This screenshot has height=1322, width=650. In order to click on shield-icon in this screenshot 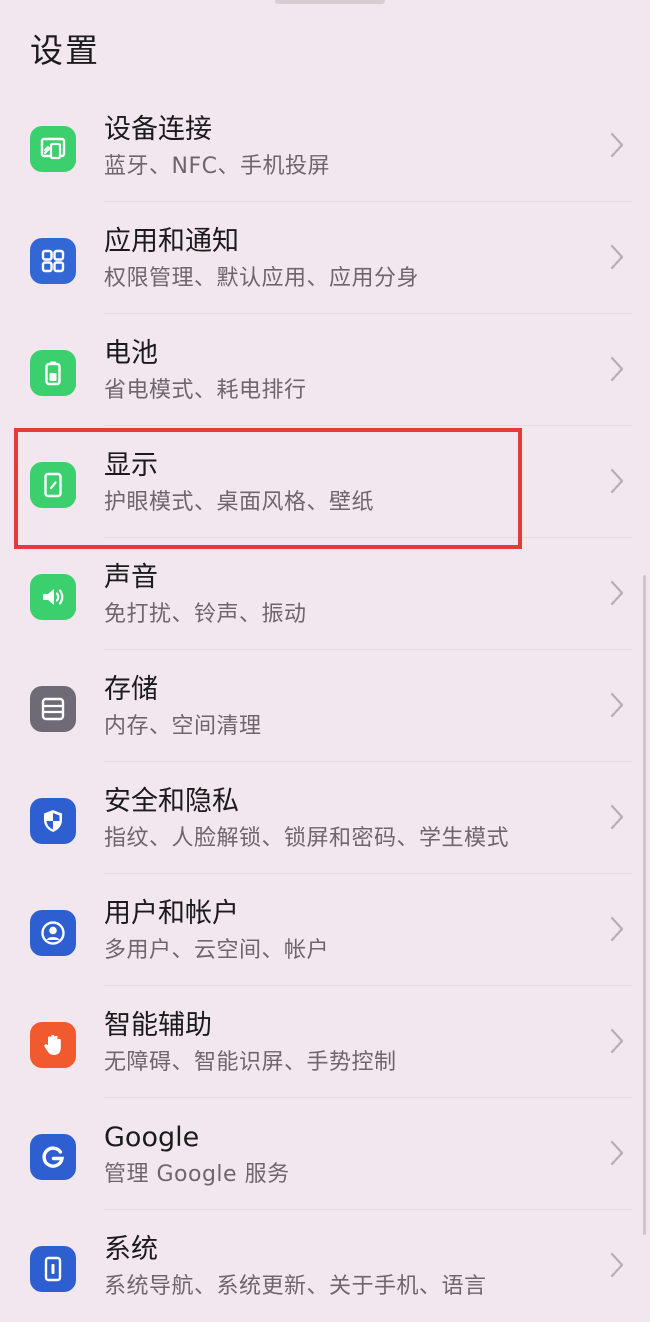, I will do `click(53, 821)`.